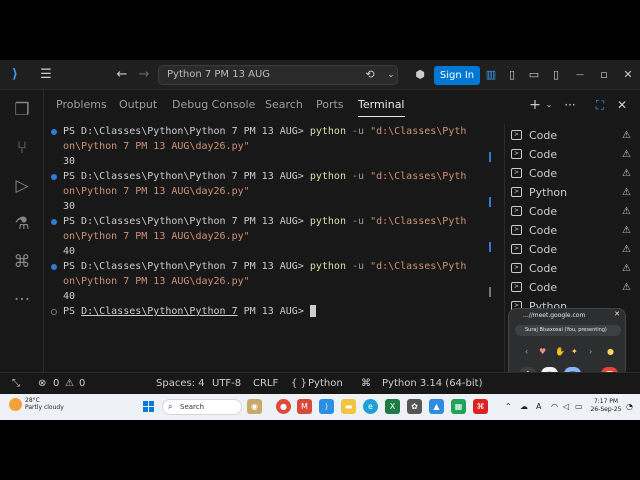  What do you see at coordinates (283, 406) in the screenshot?
I see `chrome-app-icon: ●` at bounding box center [283, 406].